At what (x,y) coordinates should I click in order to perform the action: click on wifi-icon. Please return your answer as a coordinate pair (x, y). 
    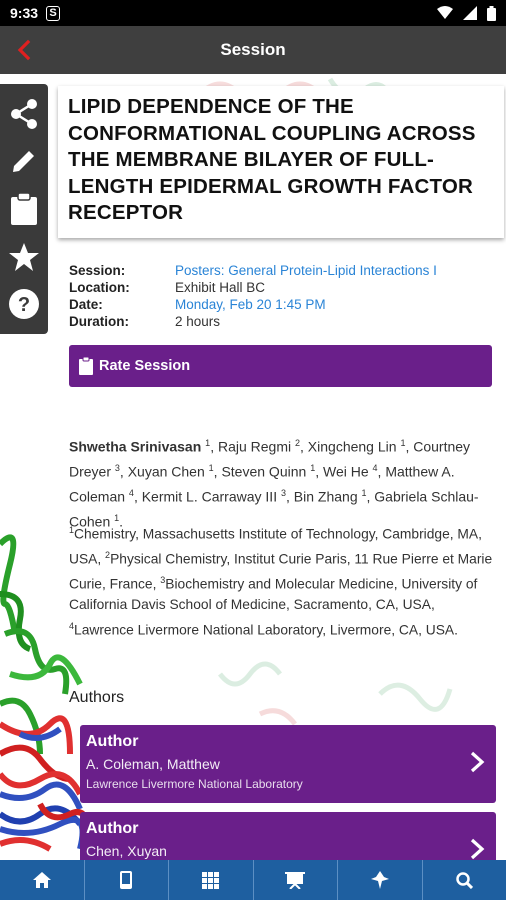
    Looking at the image, I should click on (445, 12).